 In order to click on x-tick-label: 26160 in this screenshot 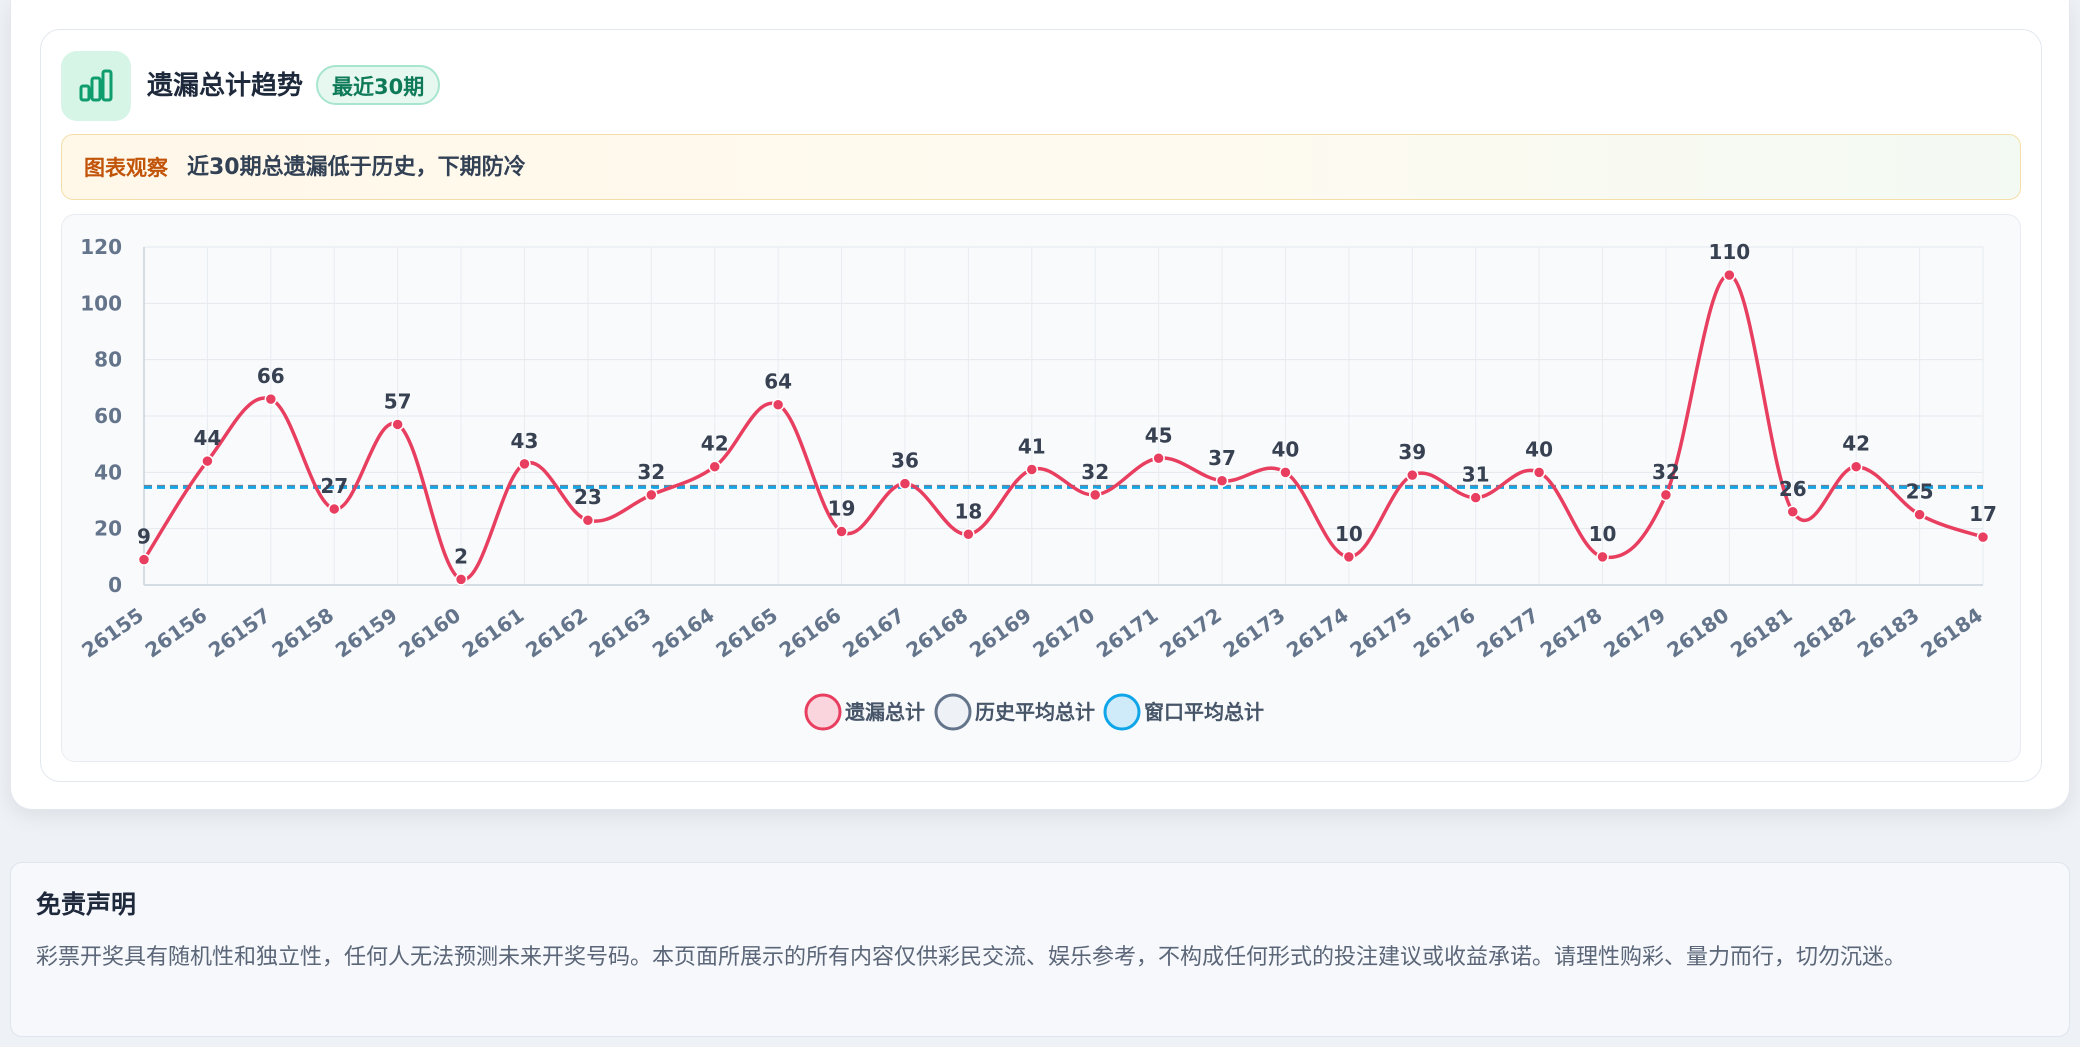, I will do `click(429, 633)`.